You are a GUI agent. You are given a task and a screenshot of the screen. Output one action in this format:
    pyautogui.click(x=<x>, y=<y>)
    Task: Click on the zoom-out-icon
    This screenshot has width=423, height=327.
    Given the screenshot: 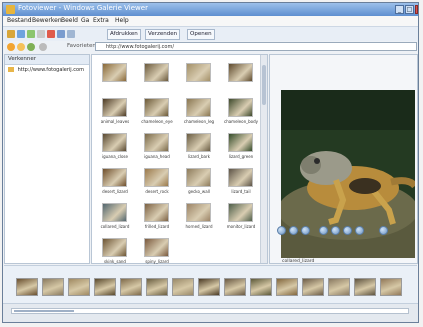 What is the action you would take?
    pyautogui.click(x=359, y=230)
    